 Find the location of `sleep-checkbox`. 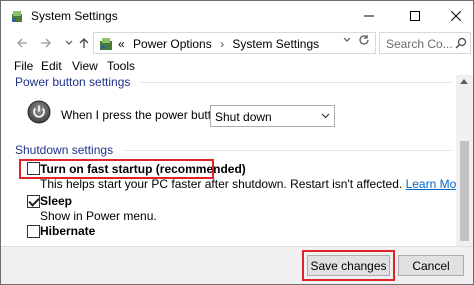

sleep-checkbox is located at coordinates (33, 201).